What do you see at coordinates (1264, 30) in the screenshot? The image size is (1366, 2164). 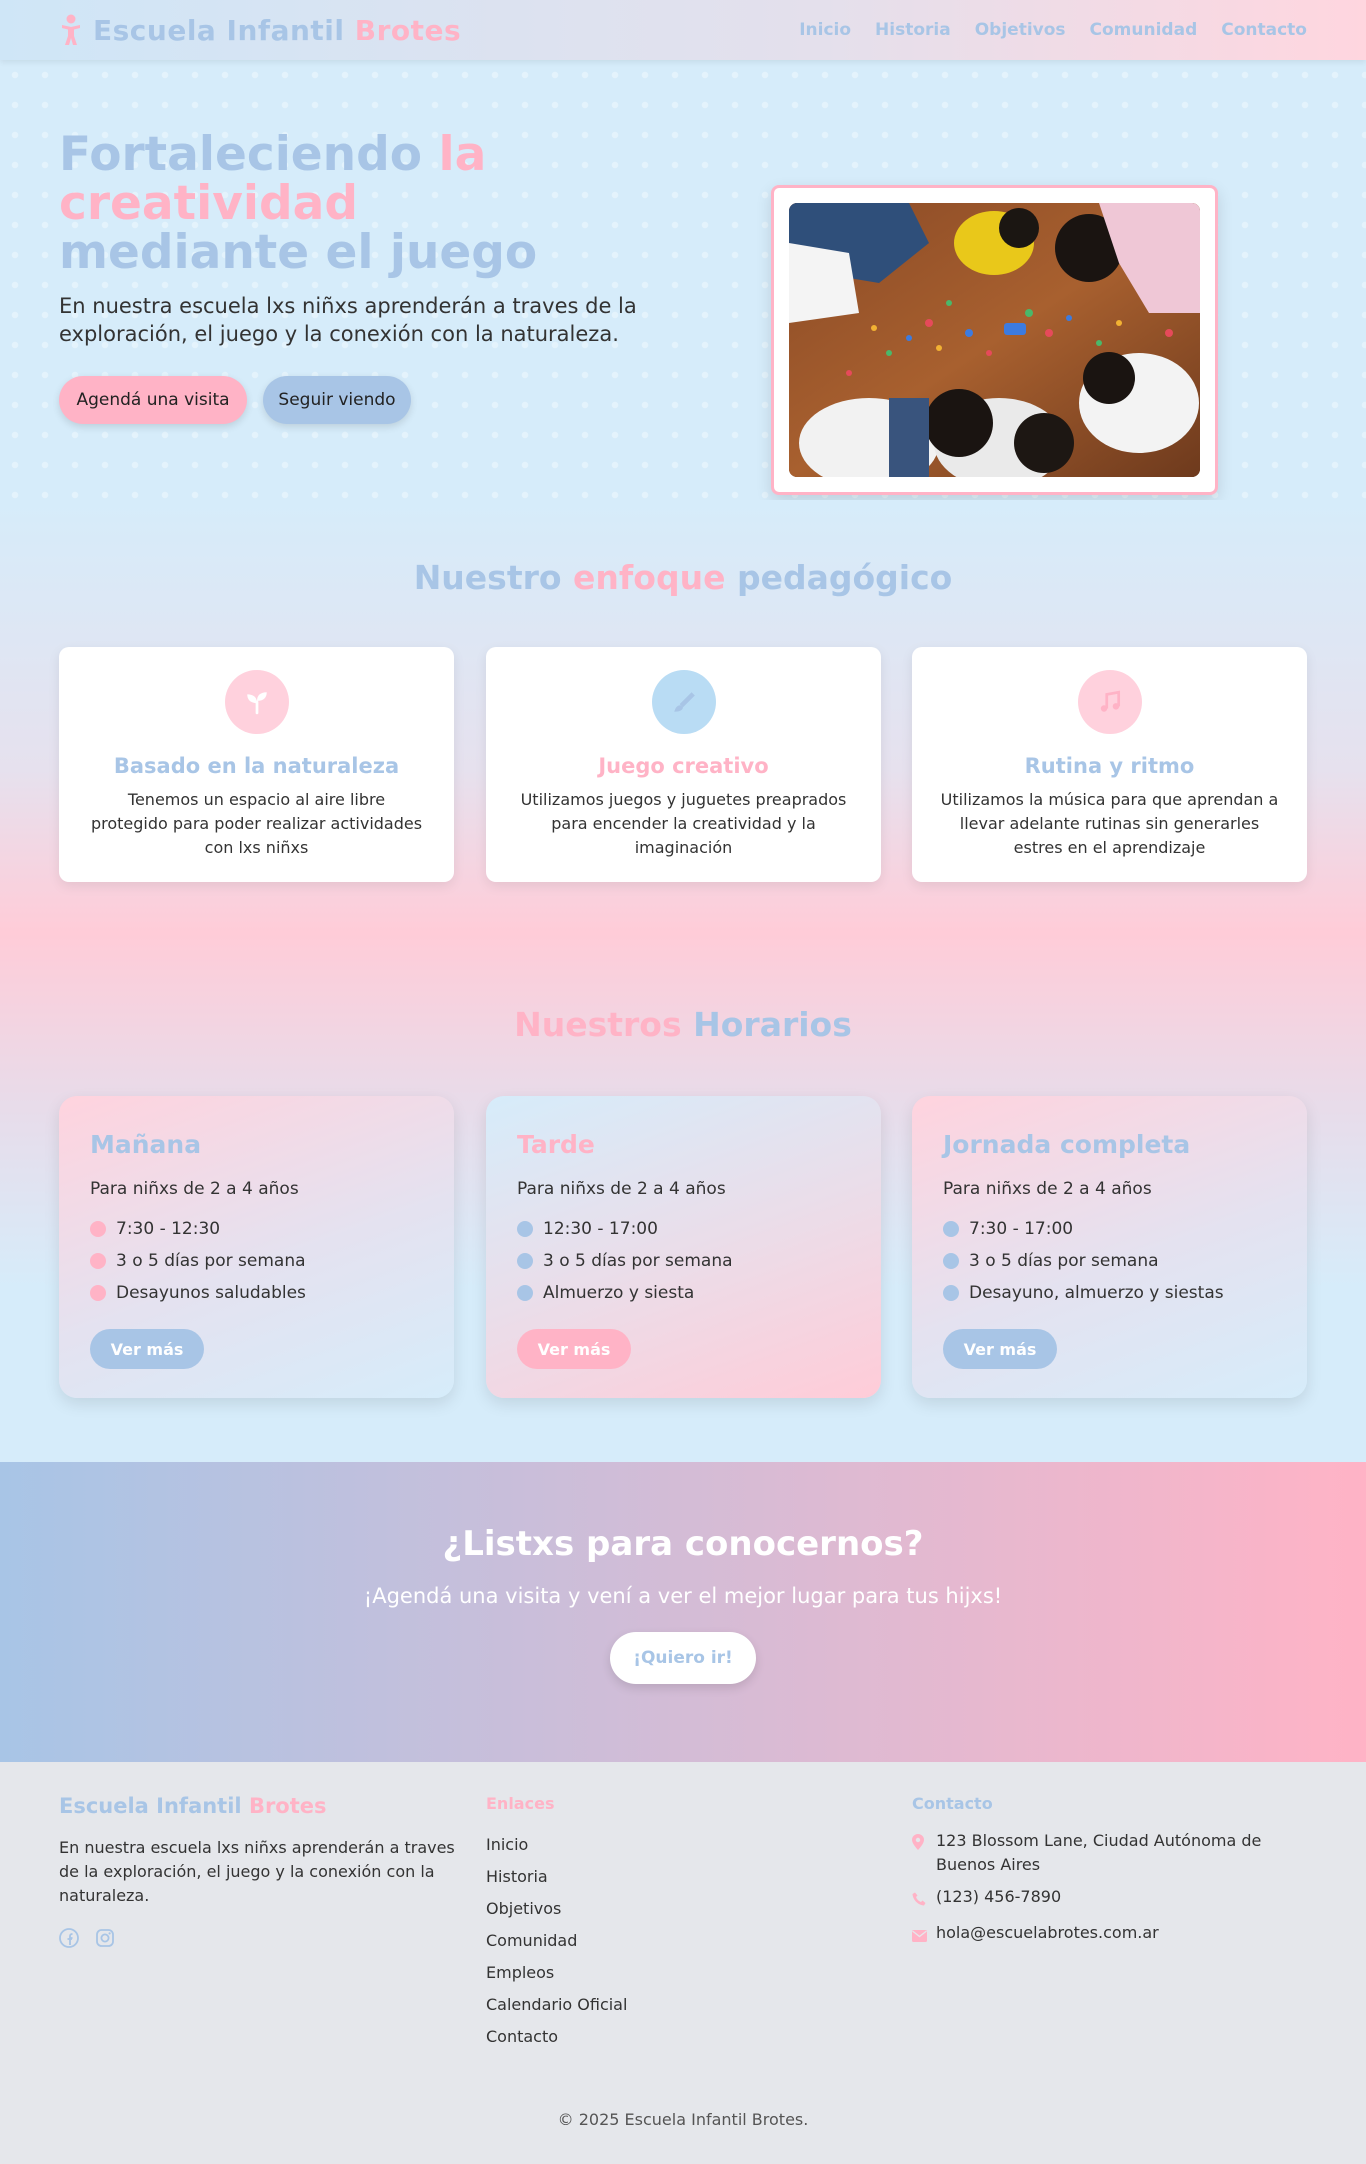 I see `nav-link-contacto: Contacto` at bounding box center [1264, 30].